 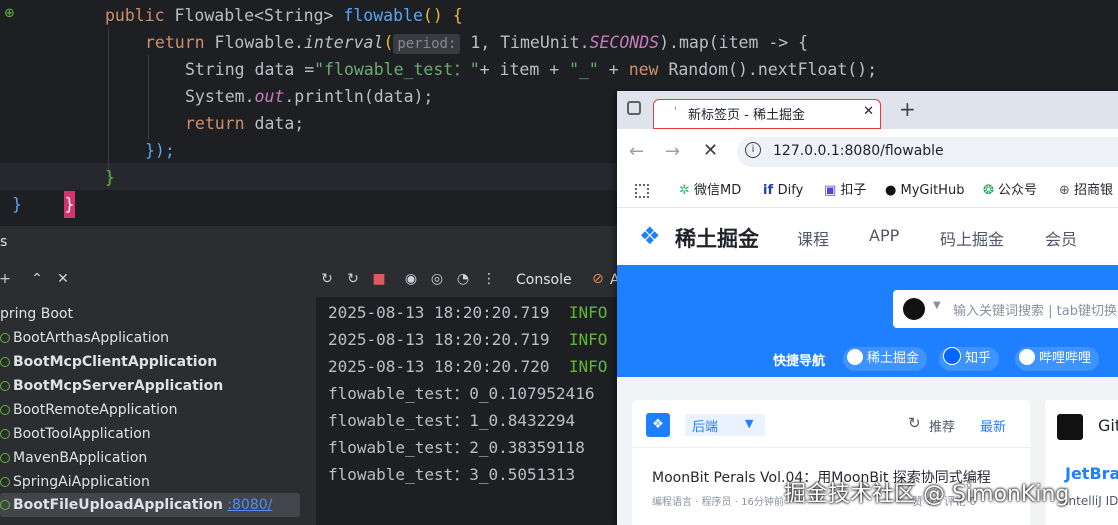 I want to click on article-meta: 编程语言 · 程序员 · 16分钟前, so click(x=718, y=502).